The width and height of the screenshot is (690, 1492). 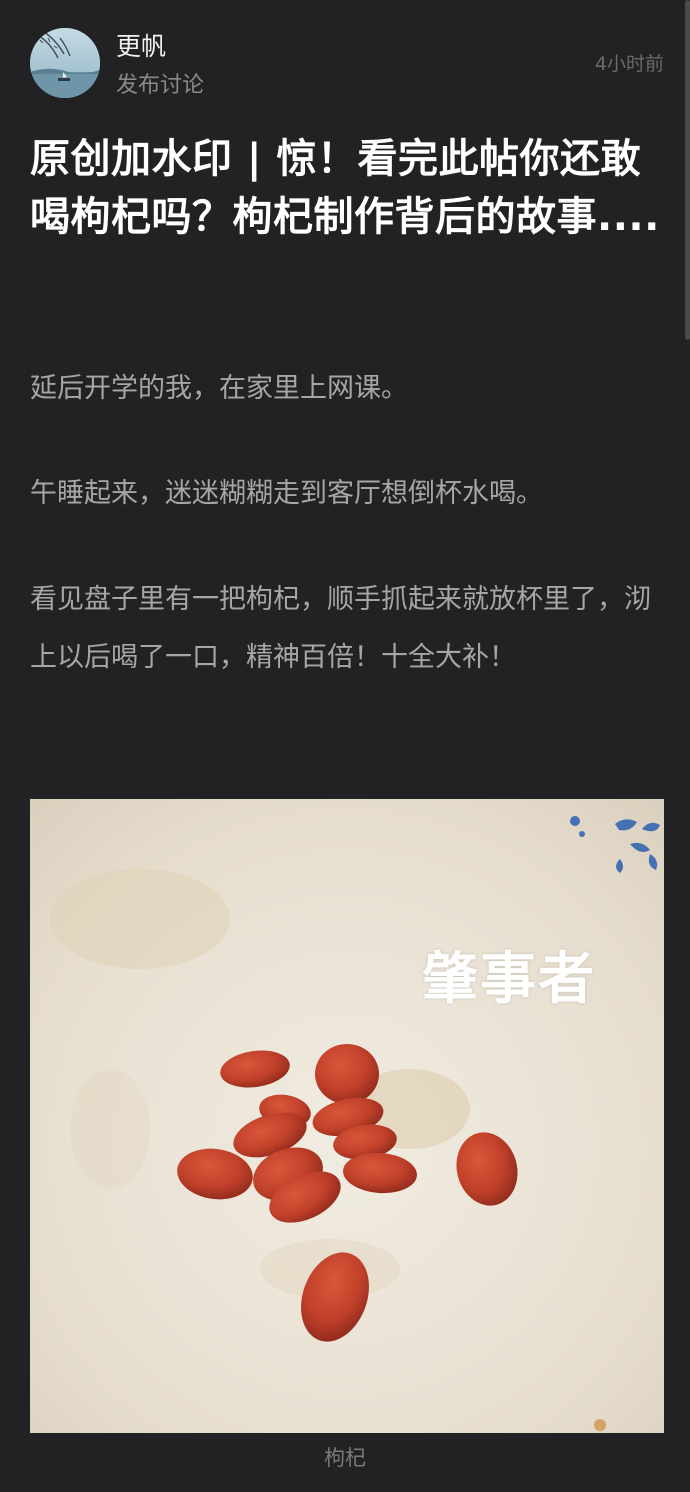 What do you see at coordinates (141, 47) in the screenshot?
I see `author-name: 更帆` at bounding box center [141, 47].